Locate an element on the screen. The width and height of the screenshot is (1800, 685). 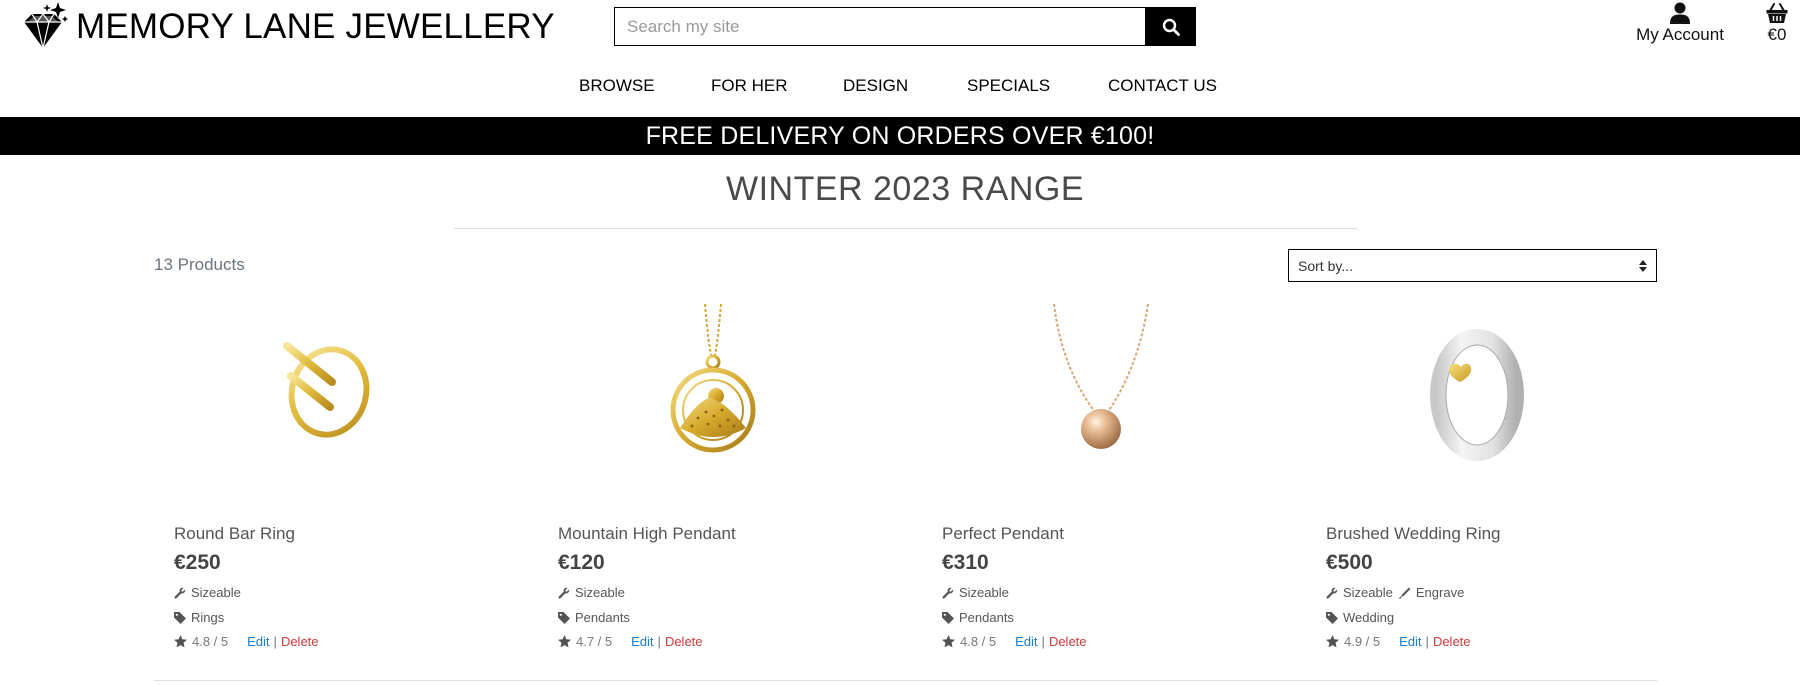
product-name: Perfect Pendant is located at coordinates (1003, 534).